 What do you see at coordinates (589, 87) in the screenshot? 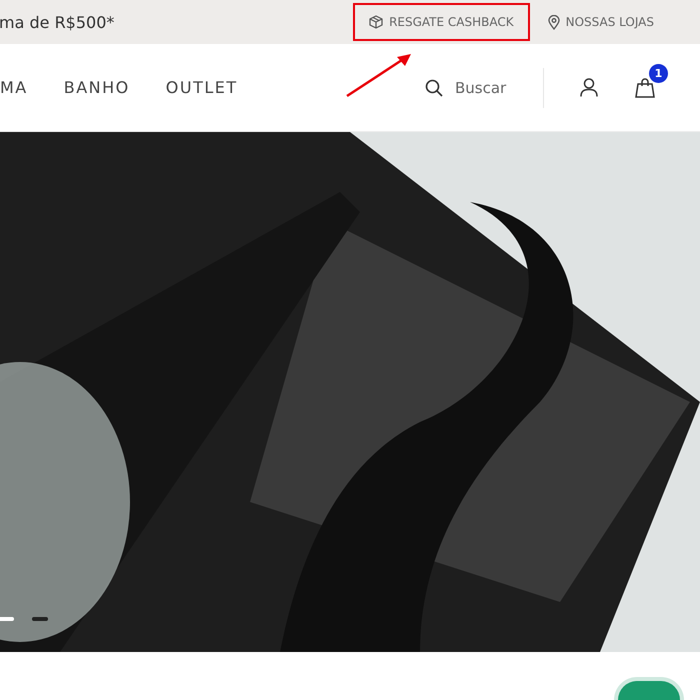
I see `user-icon` at bounding box center [589, 87].